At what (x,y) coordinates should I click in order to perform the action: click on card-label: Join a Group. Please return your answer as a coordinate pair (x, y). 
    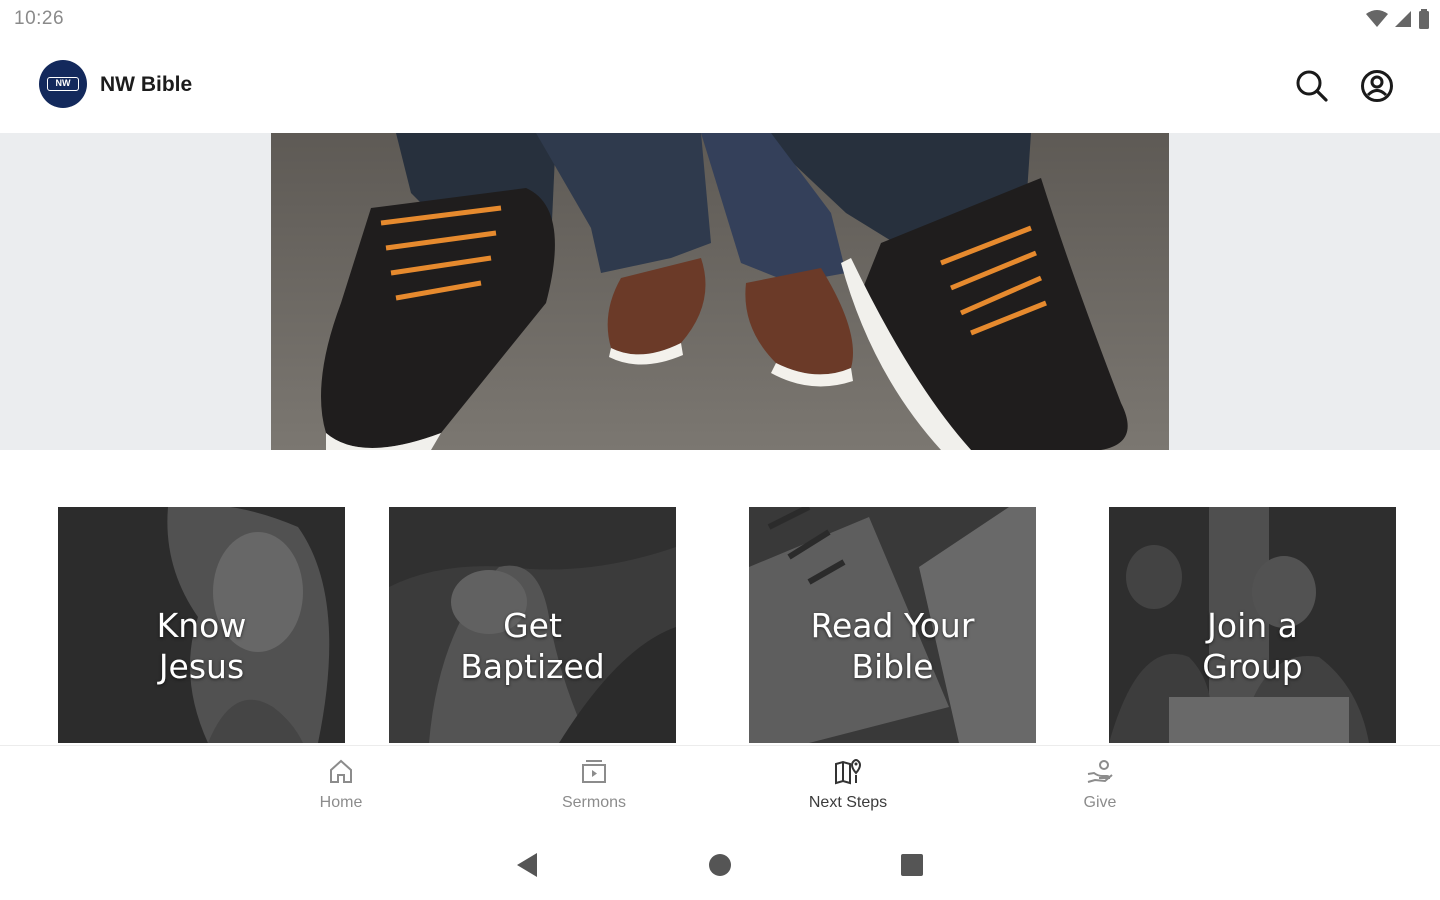
    Looking at the image, I should click on (1252, 646).